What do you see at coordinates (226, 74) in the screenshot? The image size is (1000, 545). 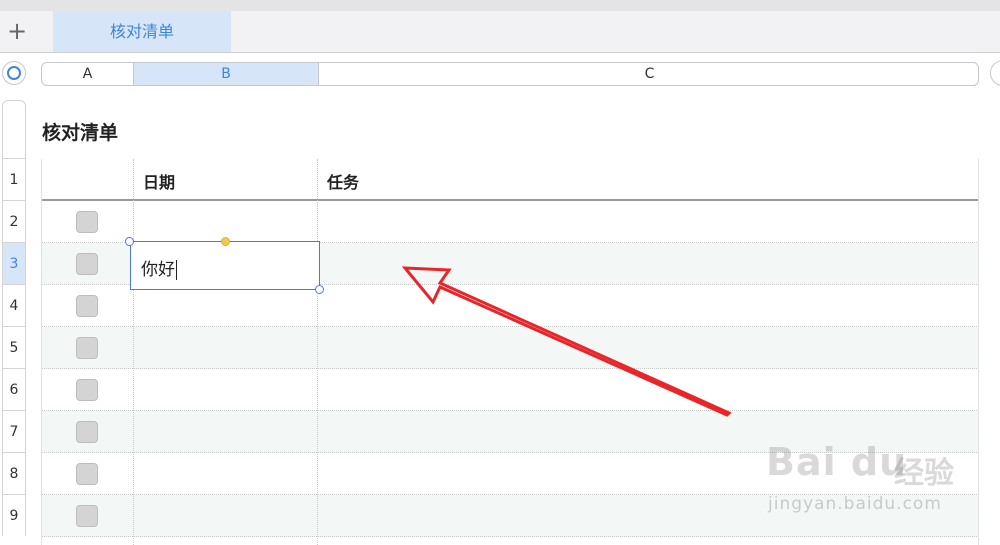 I see `column-header-b: B` at bounding box center [226, 74].